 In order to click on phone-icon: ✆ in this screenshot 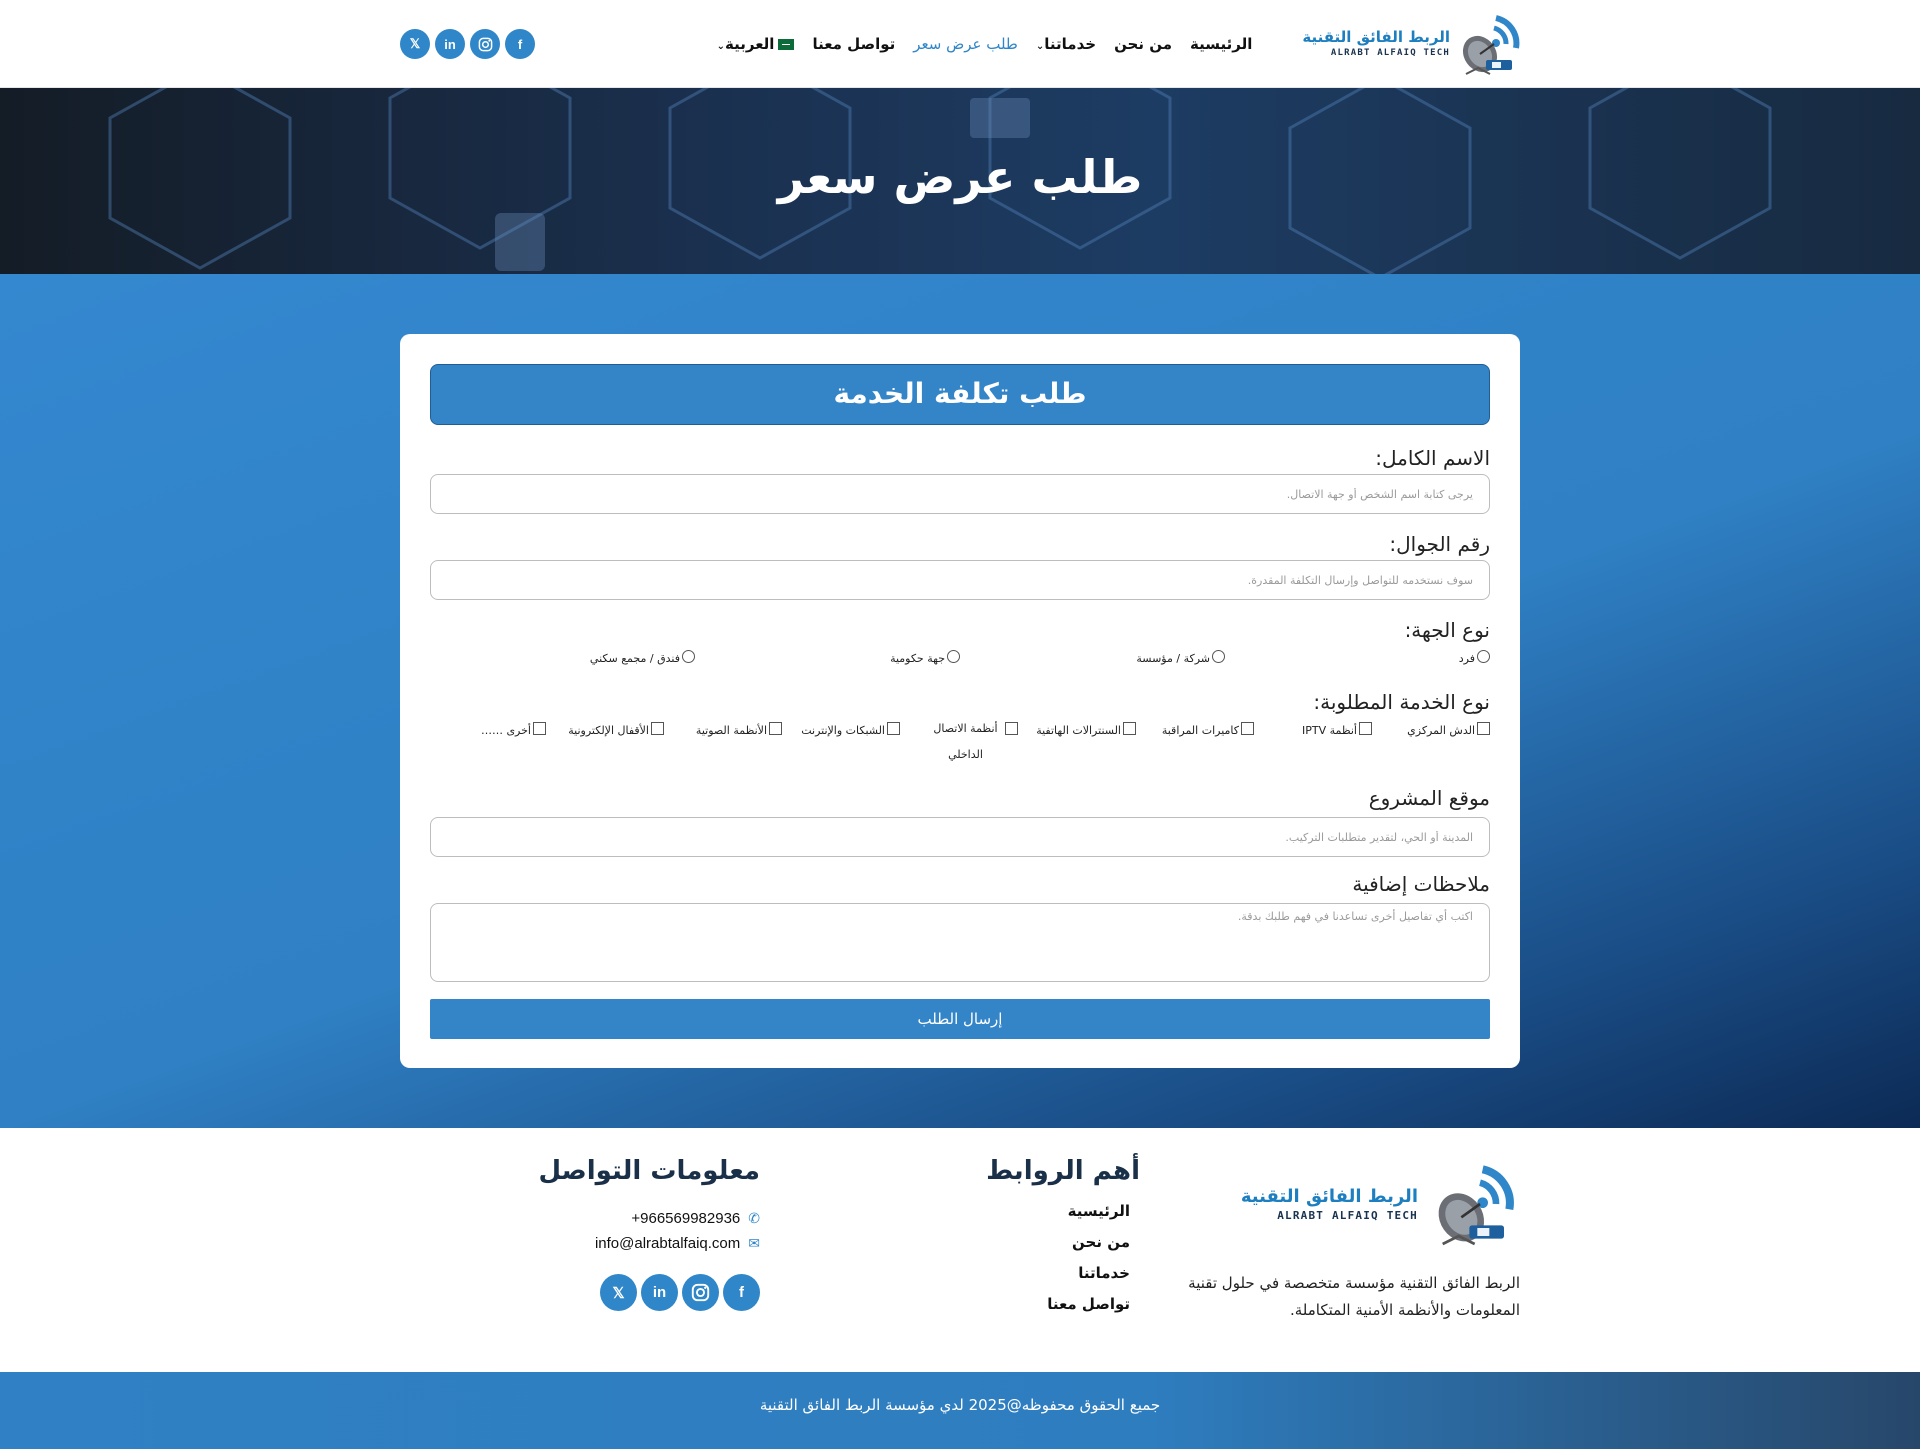, I will do `click(754, 1218)`.